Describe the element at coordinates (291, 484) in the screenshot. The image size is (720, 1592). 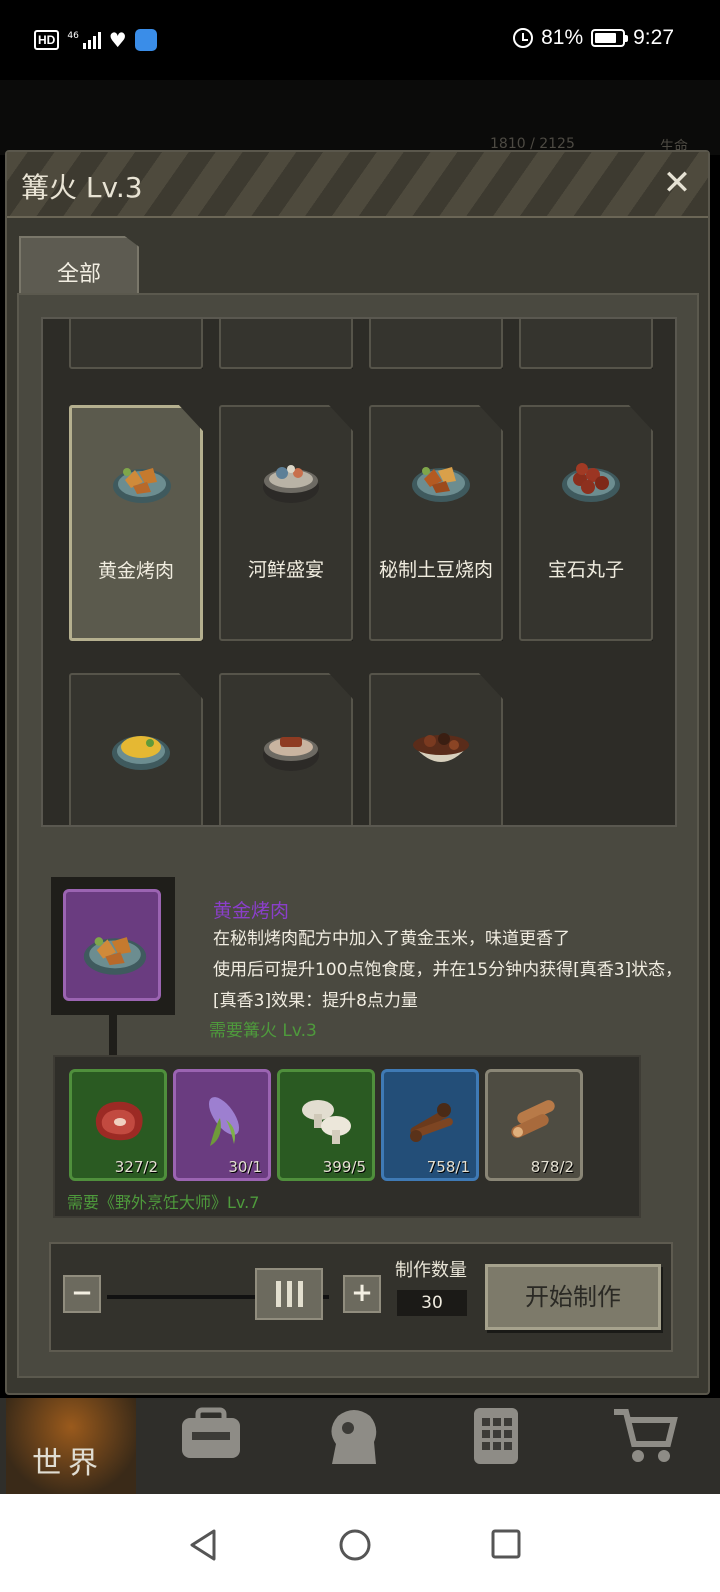
I see `river-seafood-feast-icon` at that location.